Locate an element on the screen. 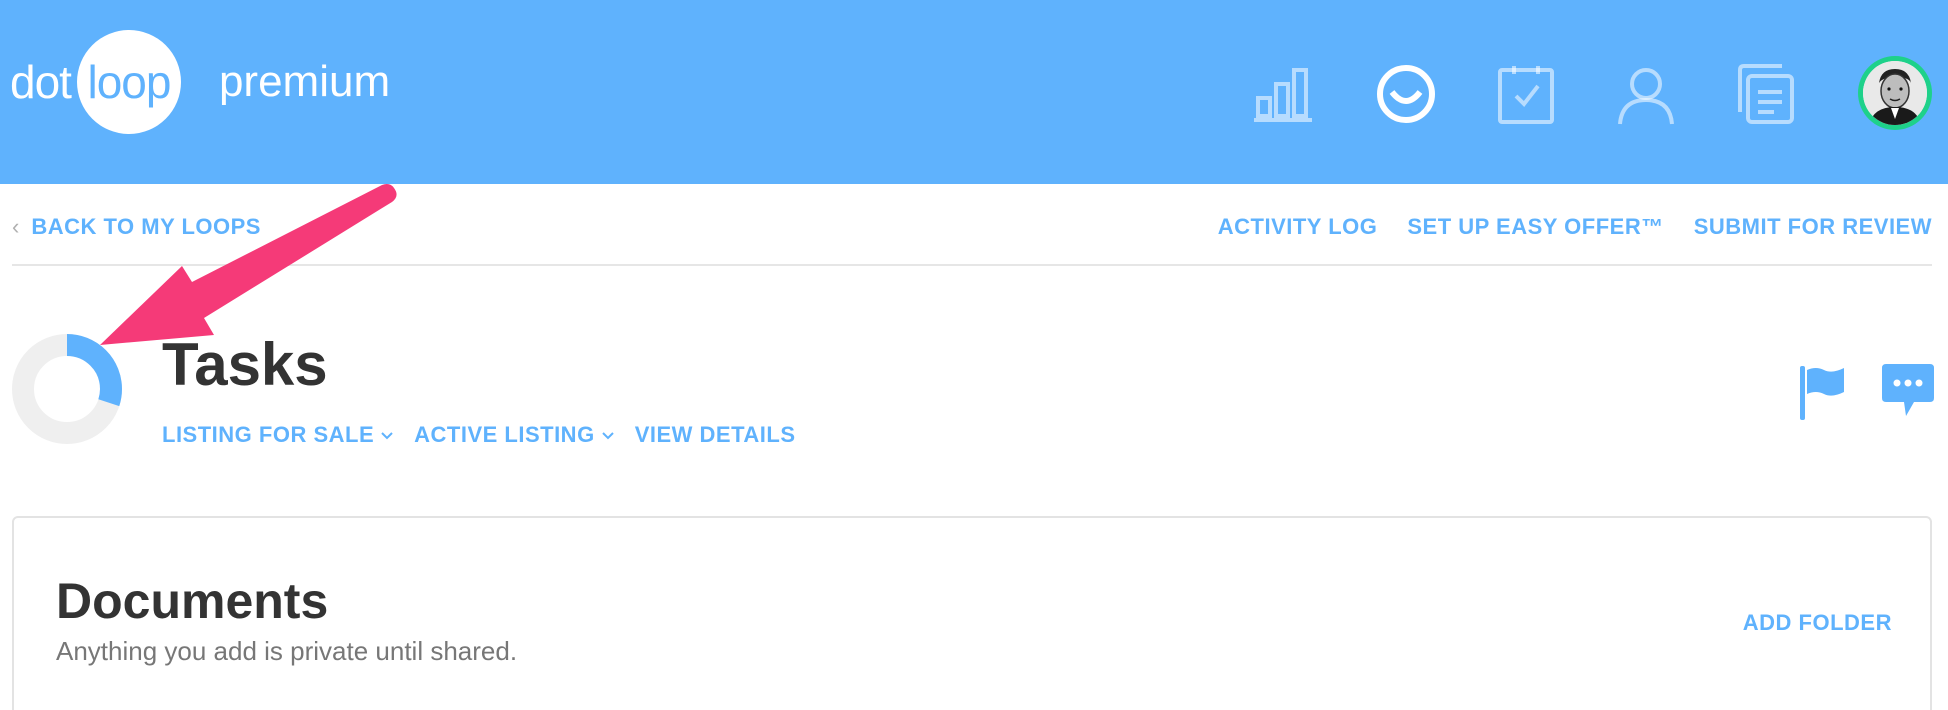  loop-status-label: ACTIVE LISTING is located at coordinates (504, 434).